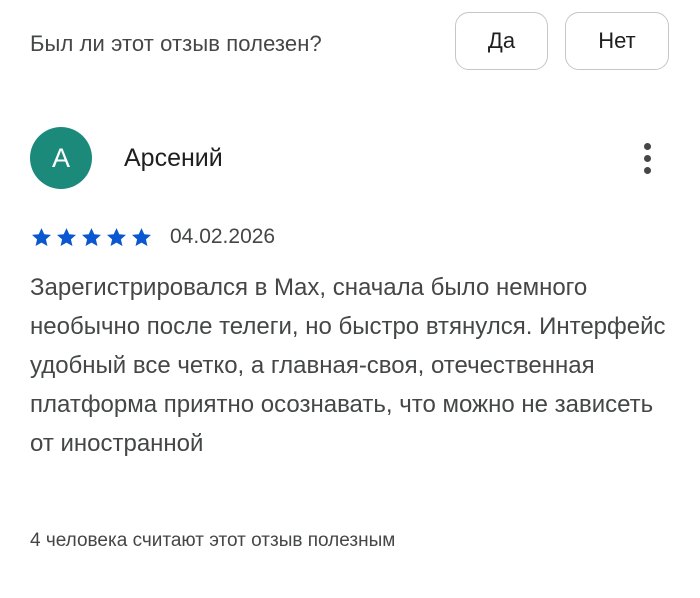 This screenshot has width=700, height=598. Describe the element at coordinates (617, 41) in the screenshot. I see `vote-no-button: Нет` at that location.